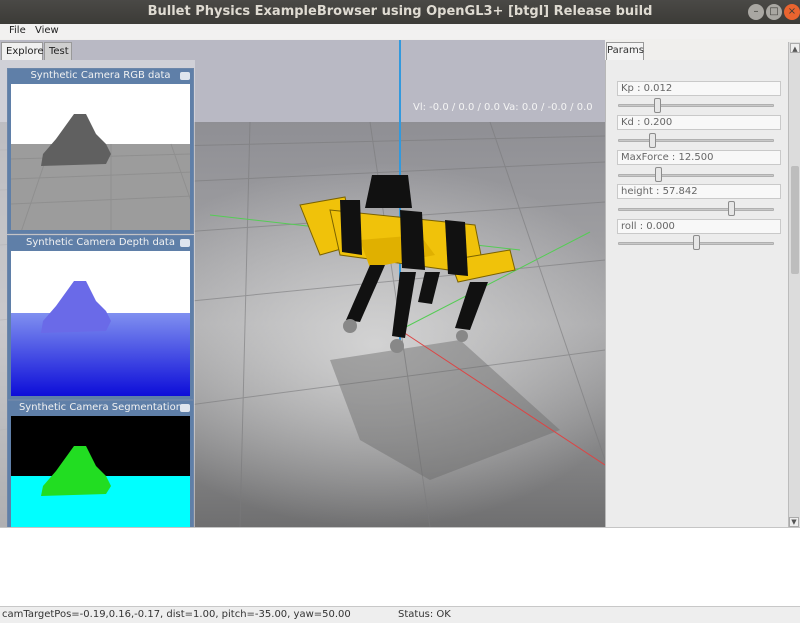 This screenshot has height=623, width=800. I want to click on camera-depth-header: Synthetic Camera Depth data, so click(100, 243).